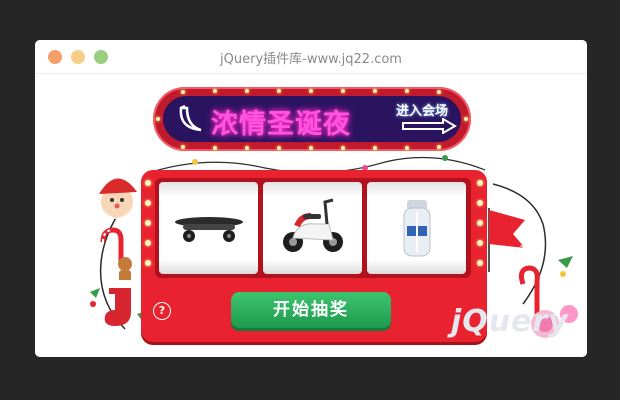  Describe the element at coordinates (311, 59) in the screenshot. I see `window-title: jQuery插件库-www.jq22.com` at that location.